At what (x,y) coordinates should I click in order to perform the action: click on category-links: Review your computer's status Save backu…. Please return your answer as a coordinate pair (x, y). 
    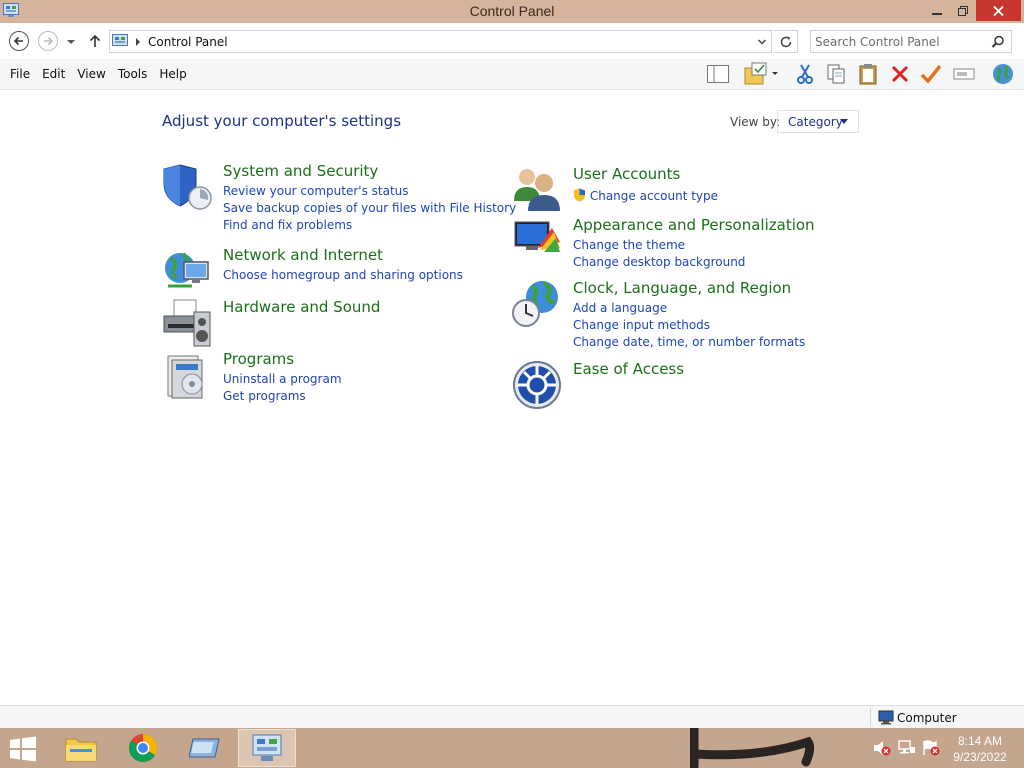
    Looking at the image, I should click on (369, 208).